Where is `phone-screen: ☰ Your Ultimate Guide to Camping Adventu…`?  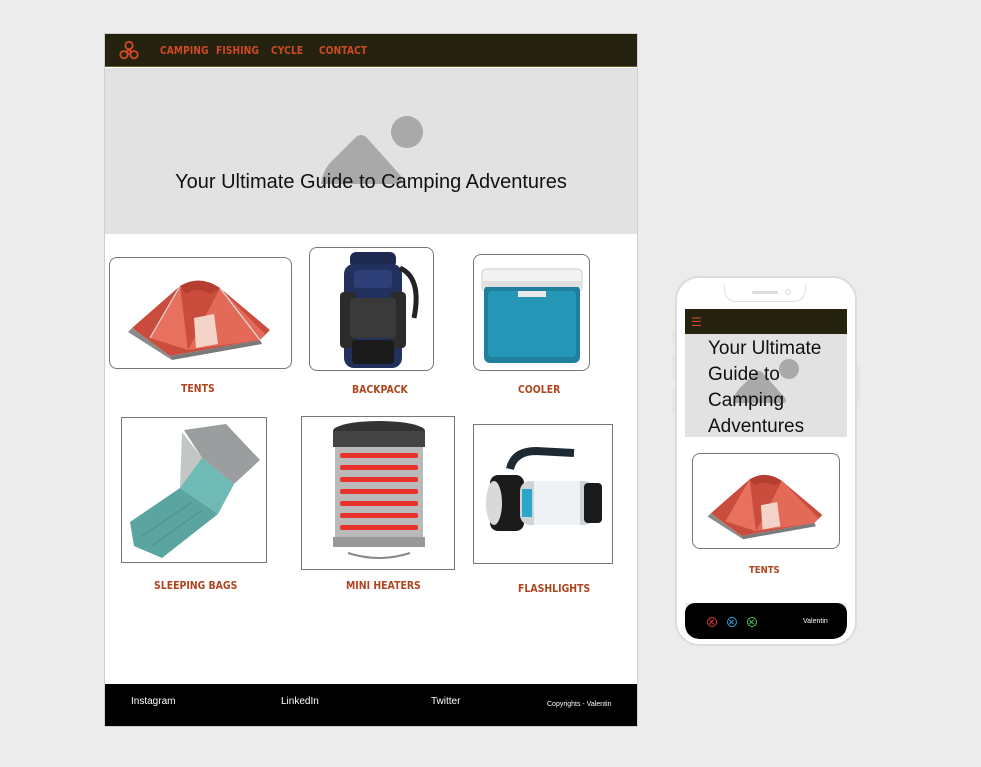
phone-screen: ☰ Your Ultimate Guide to Camping Adventu… is located at coordinates (766, 474).